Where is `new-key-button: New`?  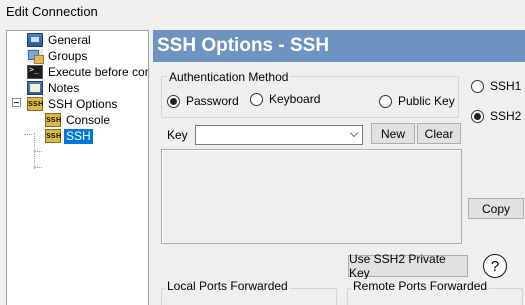
new-key-button: New is located at coordinates (393, 133).